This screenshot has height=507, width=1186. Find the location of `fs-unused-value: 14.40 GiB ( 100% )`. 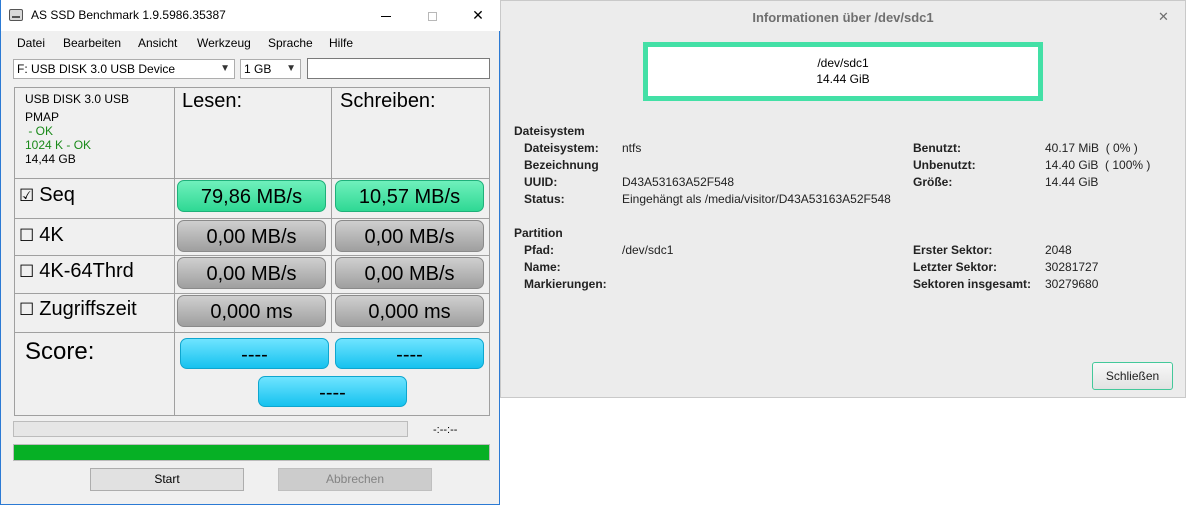

fs-unused-value: 14.40 GiB ( 100% ) is located at coordinates (1098, 165).